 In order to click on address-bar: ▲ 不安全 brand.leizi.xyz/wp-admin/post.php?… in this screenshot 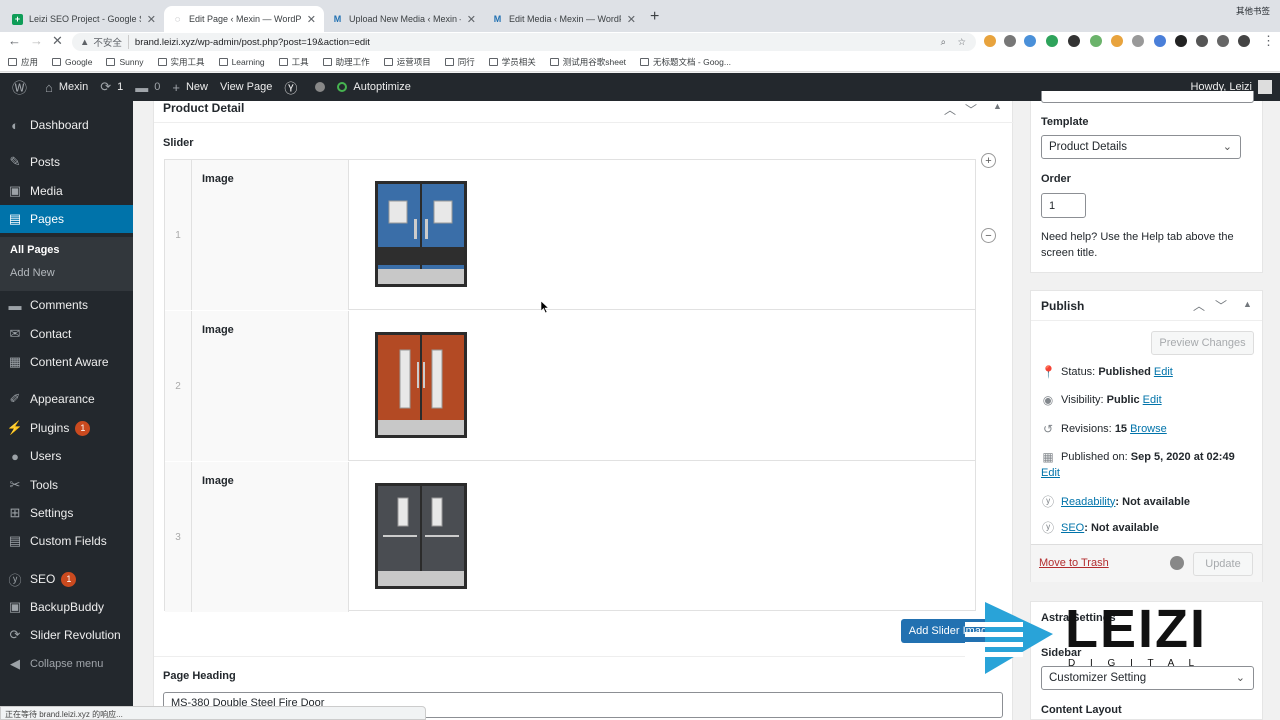, I will do `click(524, 42)`.